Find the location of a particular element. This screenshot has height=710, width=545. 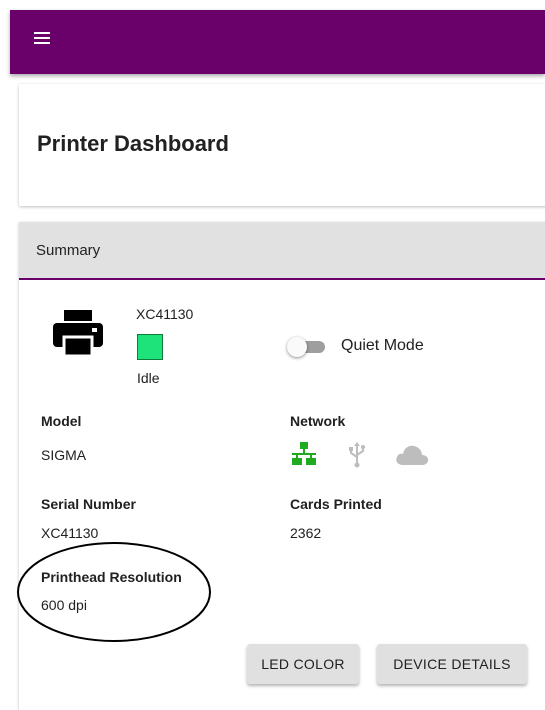

quiet-mode-label: Quiet Mode is located at coordinates (382, 345).